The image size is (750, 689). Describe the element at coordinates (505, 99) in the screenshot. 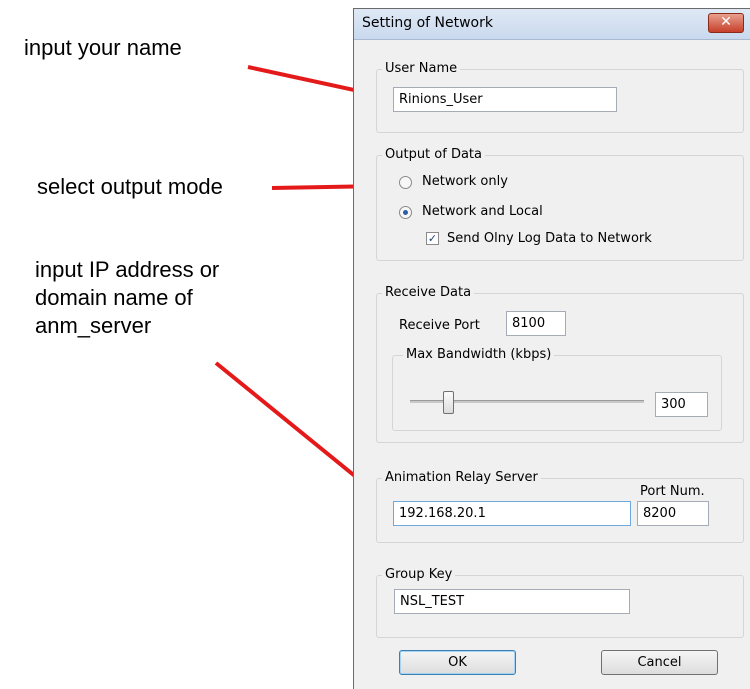

I see `user-name-input: Rinions_User` at that location.